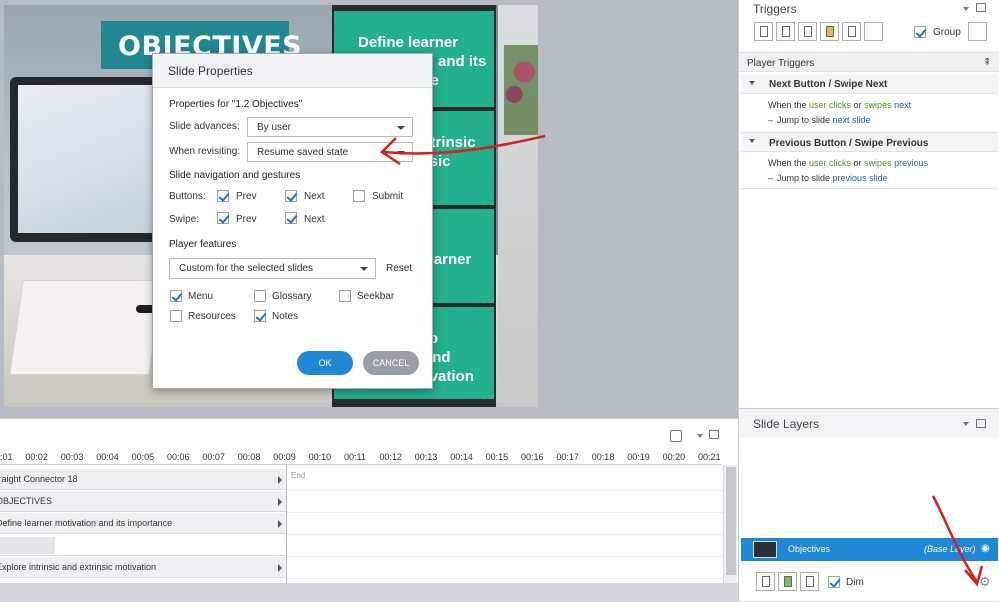 The height and width of the screenshot is (602, 999). Describe the element at coordinates (246, 196) in the screenshot. I see `buttons-prev-label: Prev` at that location.